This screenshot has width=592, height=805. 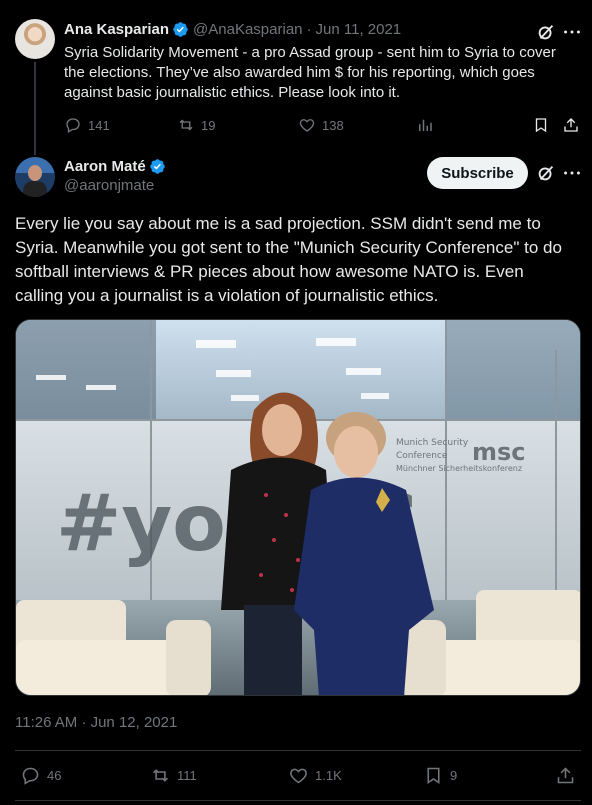 I want to click on reply-button: 46, so click(x=40, y=775).